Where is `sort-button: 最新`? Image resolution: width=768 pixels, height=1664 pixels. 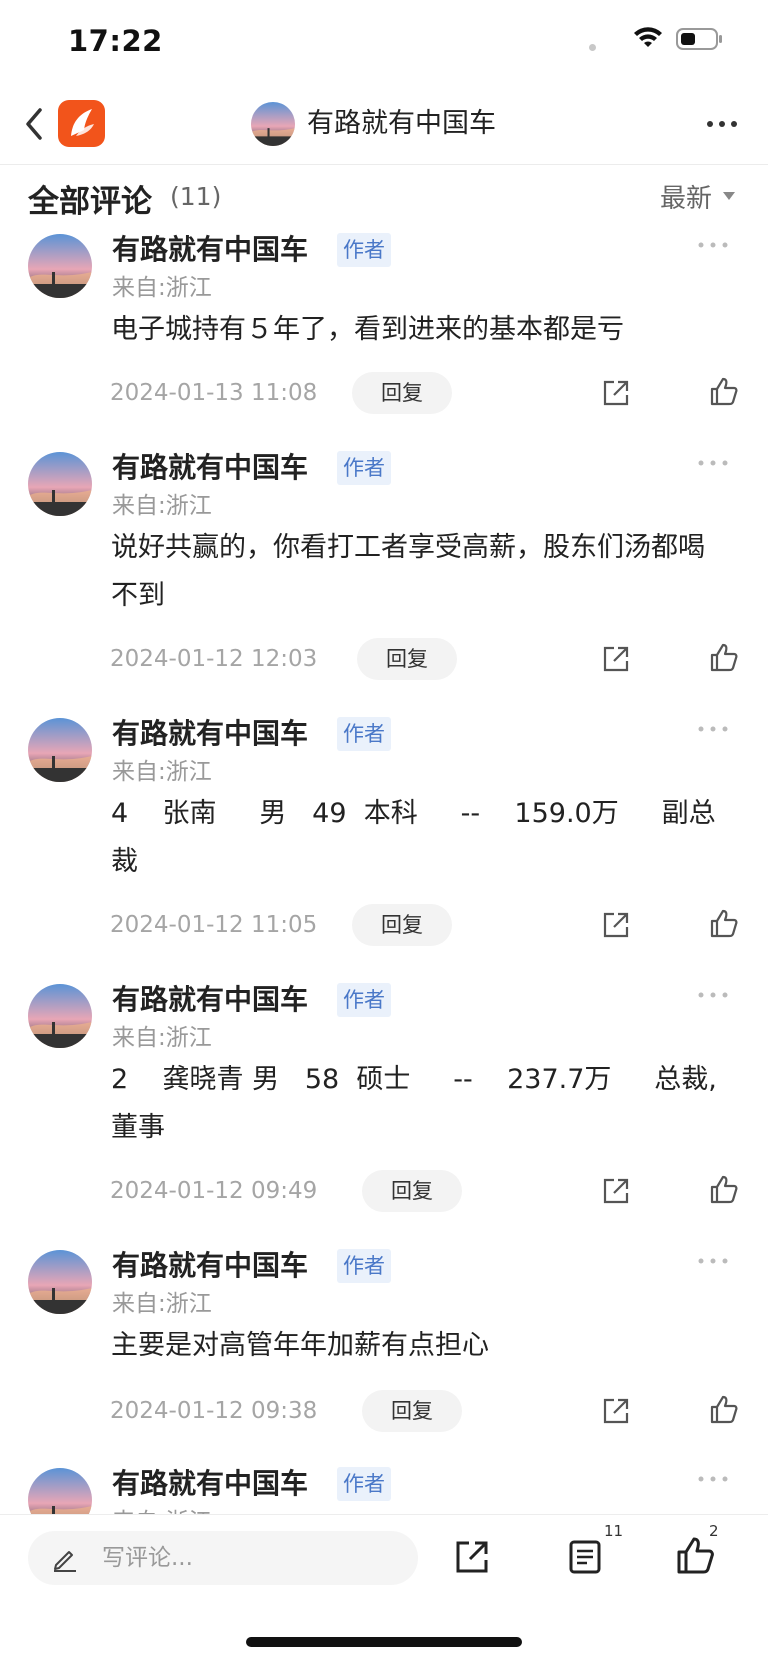
sort-button: 最新 is located at coordinates (686, 196).